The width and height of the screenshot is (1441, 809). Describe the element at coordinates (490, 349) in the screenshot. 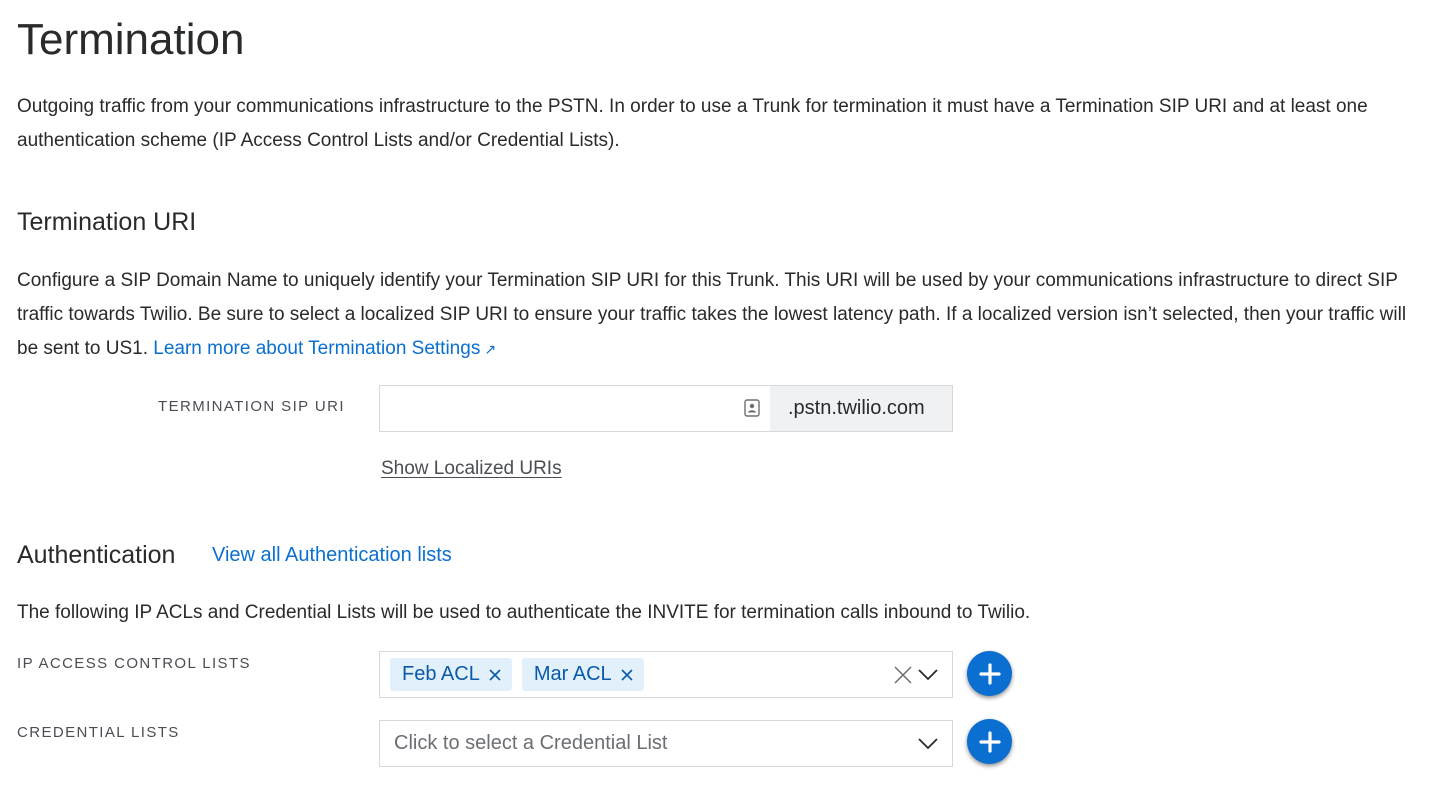

I see `external-link-icon: ↗` at that location.